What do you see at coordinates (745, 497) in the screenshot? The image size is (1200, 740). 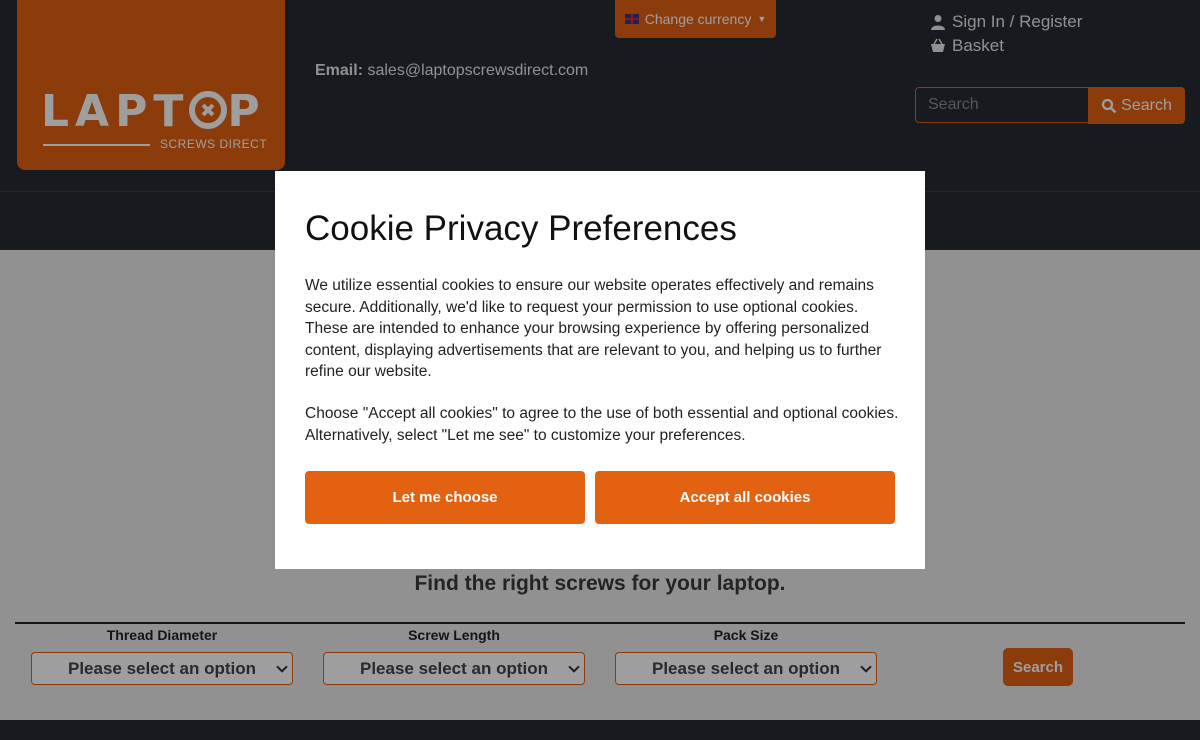 I see `accept-all-cookies-button: Accept all cookies` at bounding box center [745, 497].